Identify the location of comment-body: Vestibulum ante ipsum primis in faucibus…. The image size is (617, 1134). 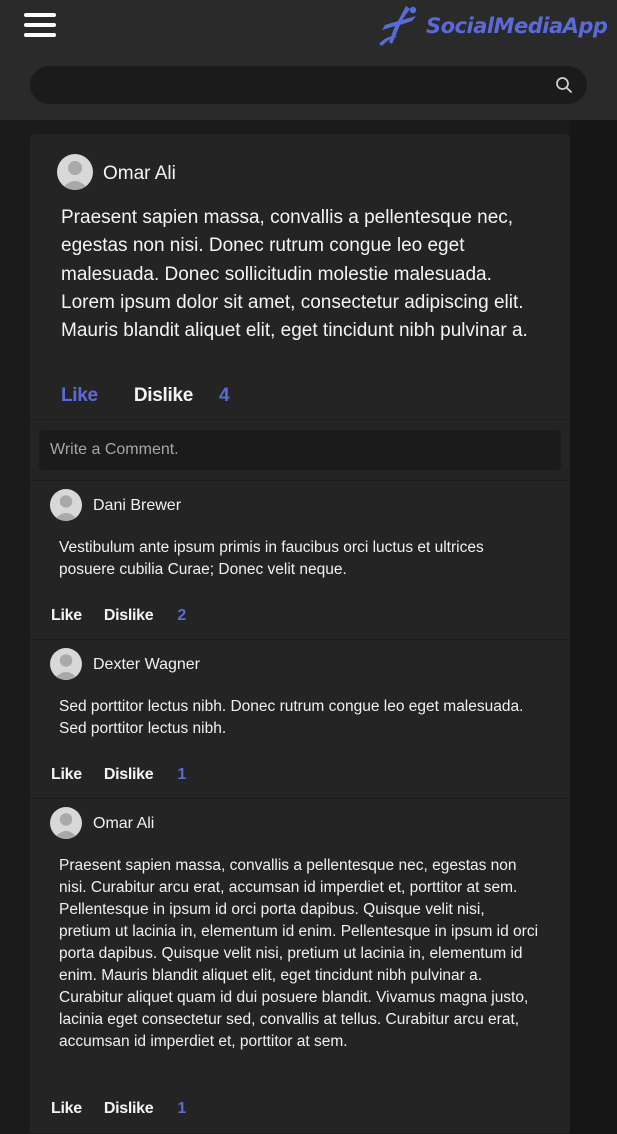
(271, 558).